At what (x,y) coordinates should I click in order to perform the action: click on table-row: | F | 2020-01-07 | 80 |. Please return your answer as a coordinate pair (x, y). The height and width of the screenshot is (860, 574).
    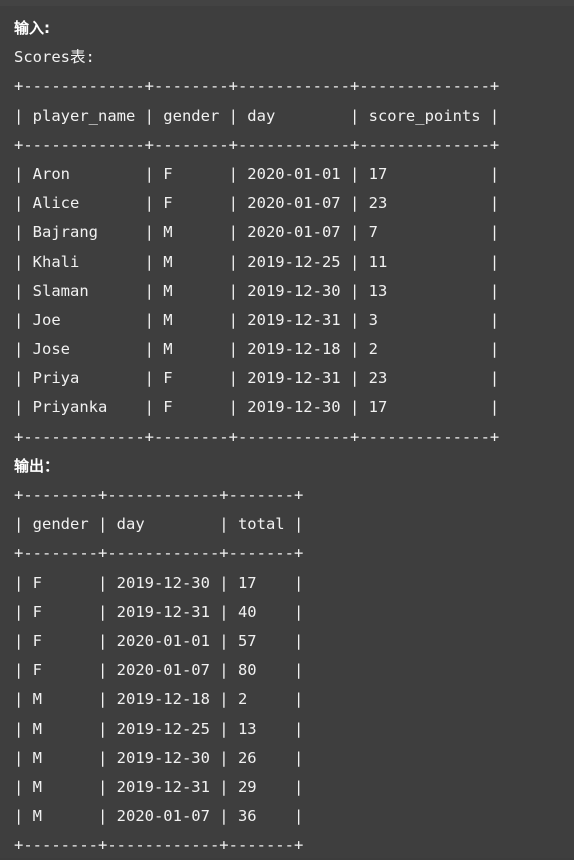
    Looking at the image, I should click on (159, 670).